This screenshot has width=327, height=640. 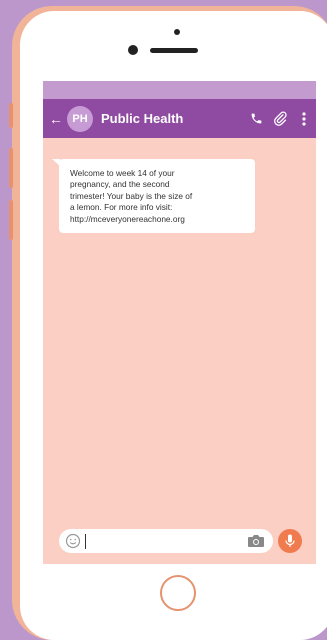 I want to click on status-bar, so click(x=179, y=90).